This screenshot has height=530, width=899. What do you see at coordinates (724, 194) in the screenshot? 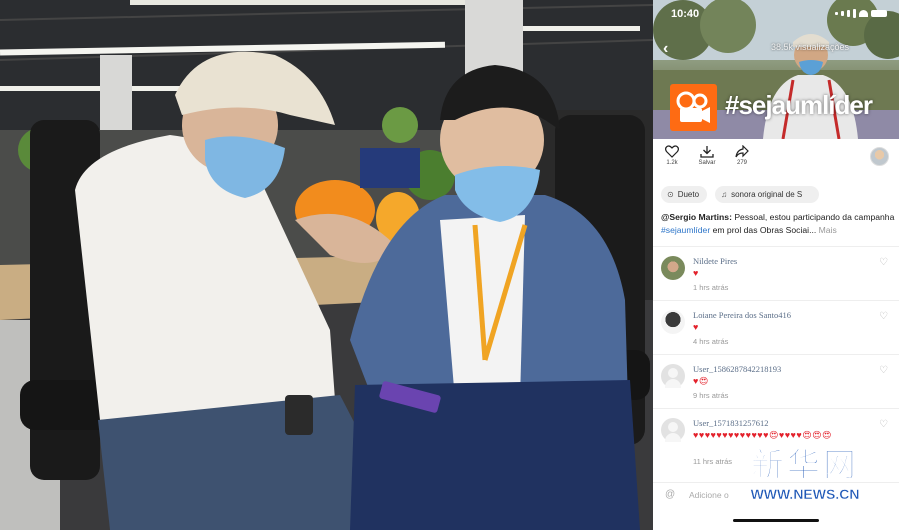
I see `music-note-icon: ♫` at bounding box center [724, 194].